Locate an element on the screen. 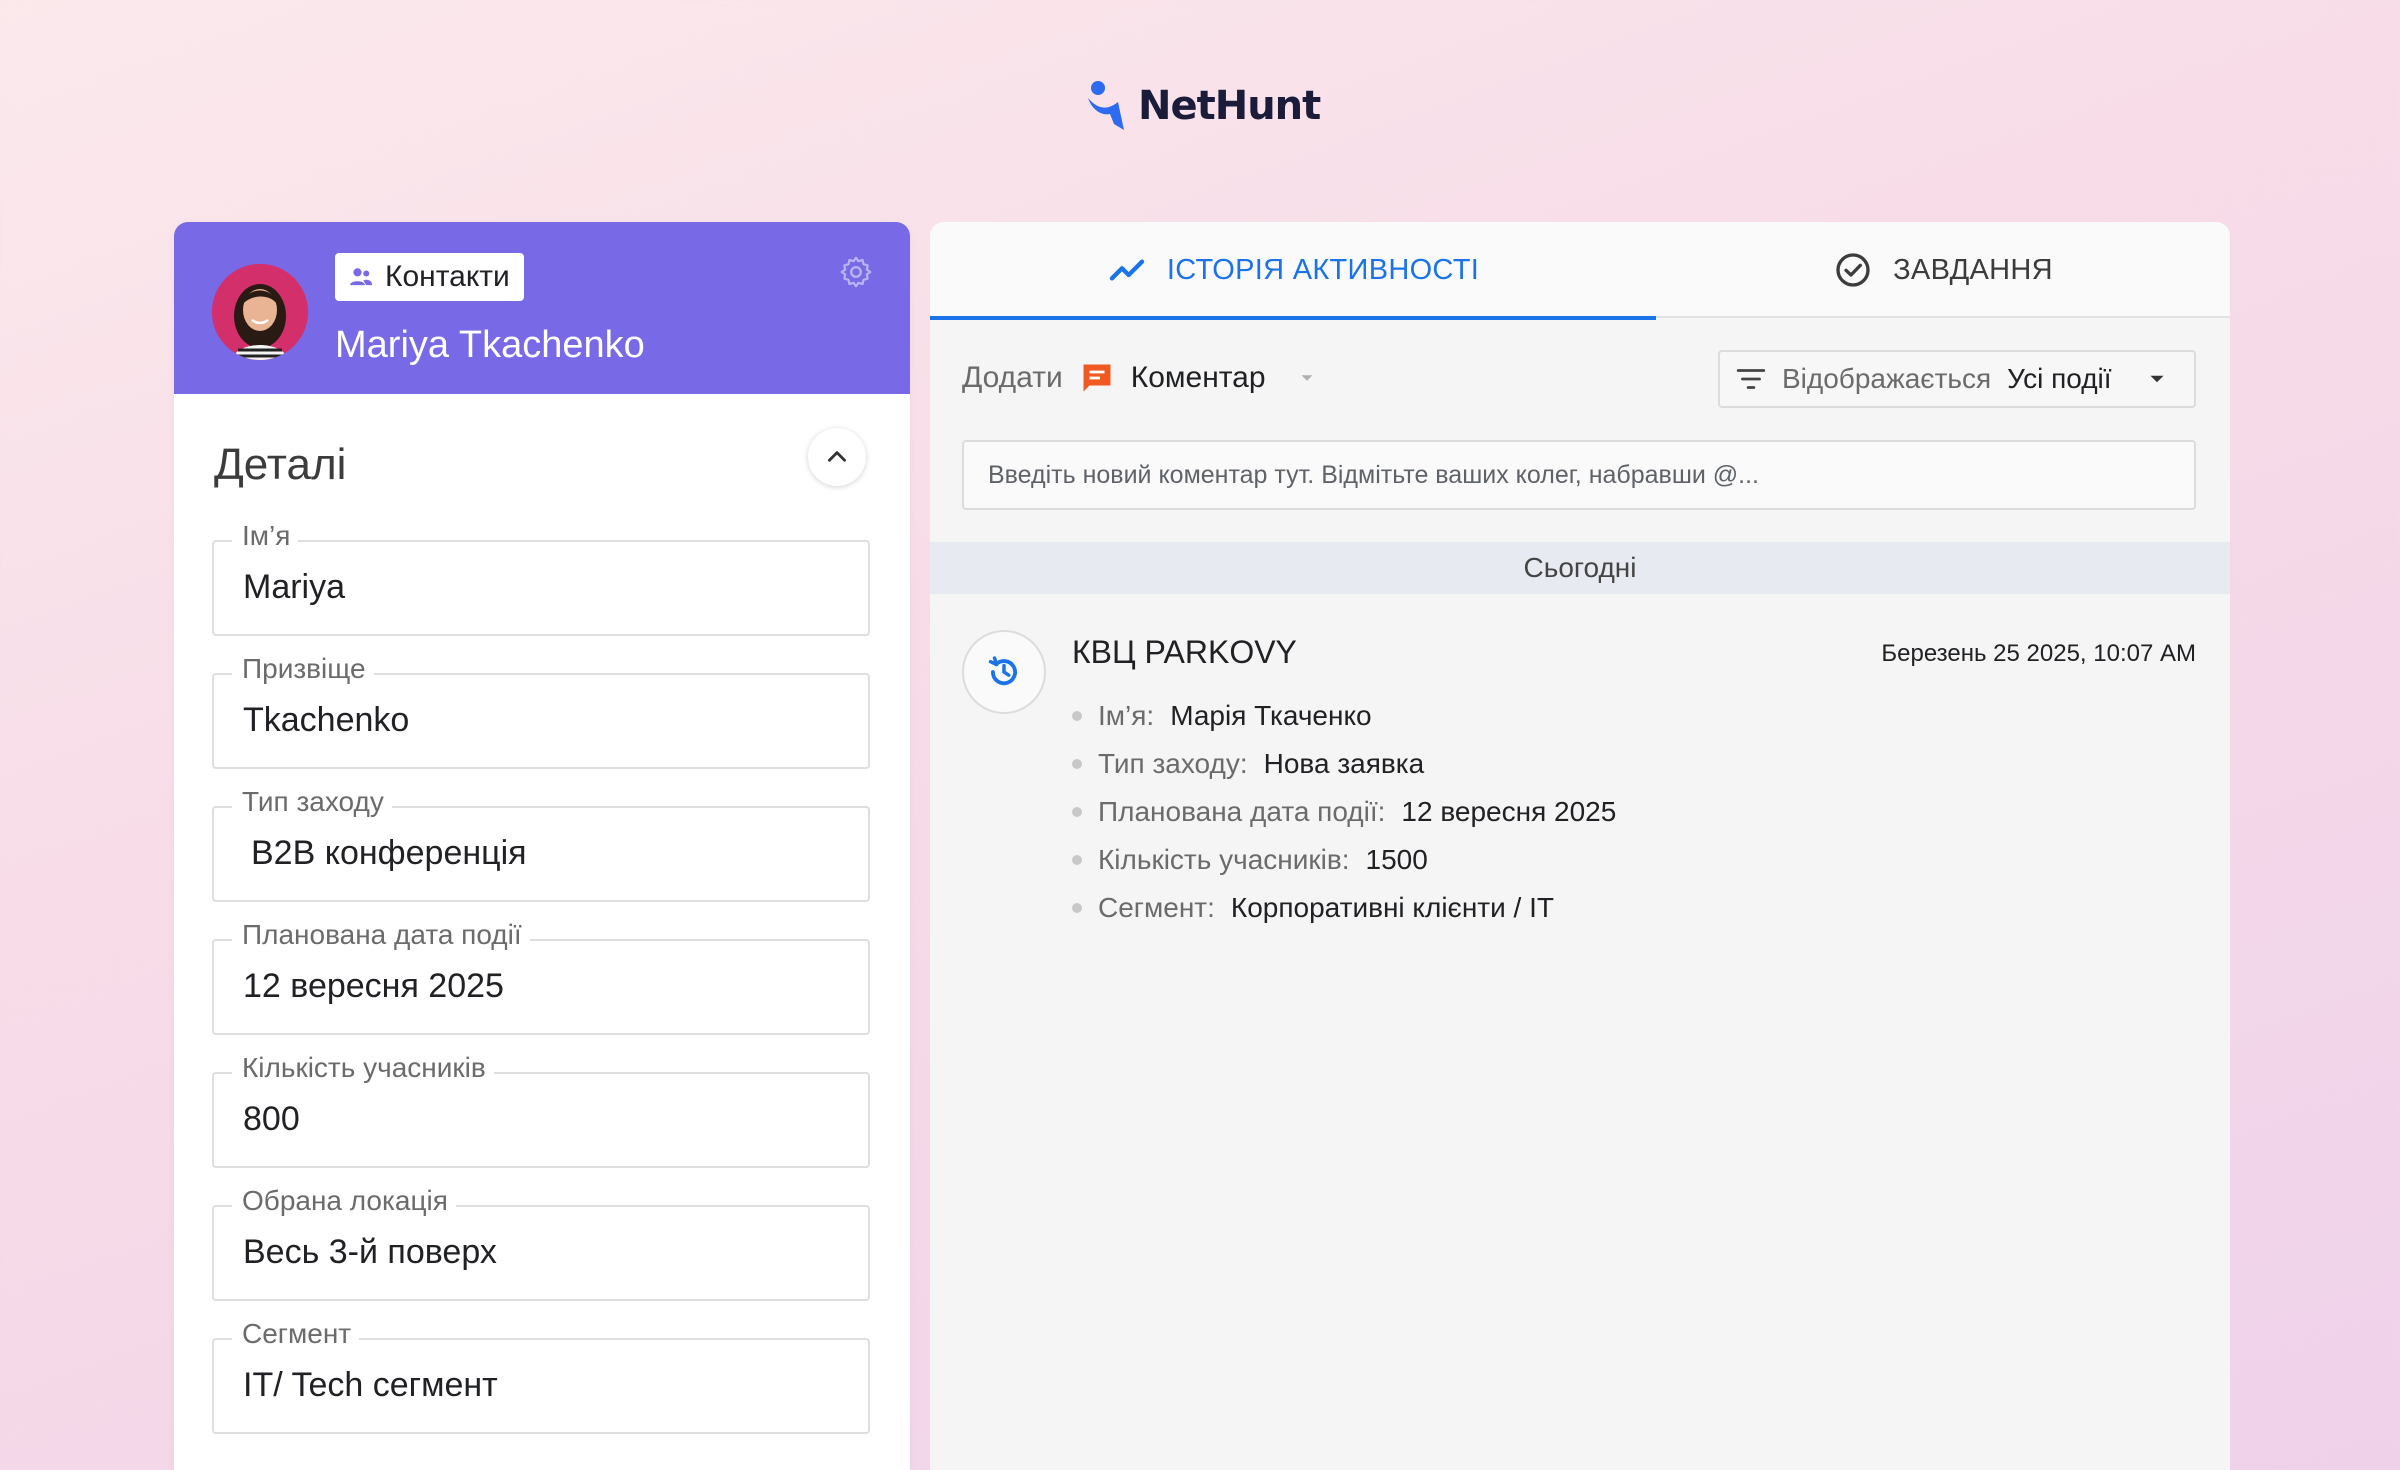 The image size is (2400, 1470). nethunt-wordmark: NetHunt is located at coordinates (1229, 106).